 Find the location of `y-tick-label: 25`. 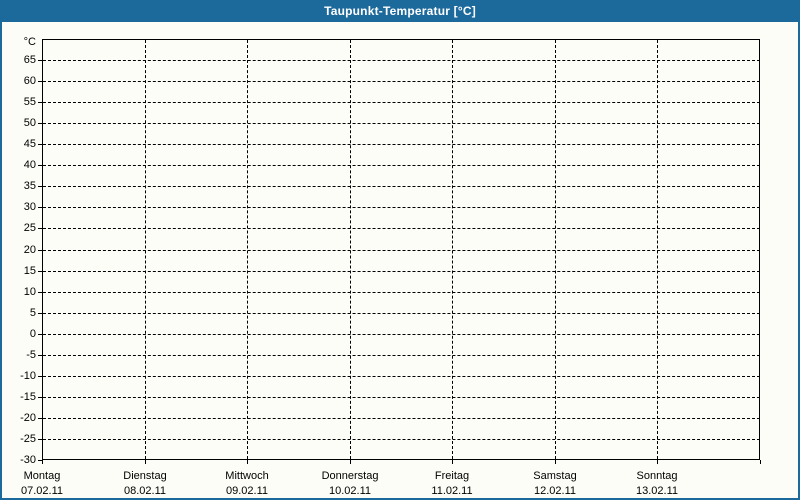

y-tick-label: 25 is located at coordinates (29, 228).